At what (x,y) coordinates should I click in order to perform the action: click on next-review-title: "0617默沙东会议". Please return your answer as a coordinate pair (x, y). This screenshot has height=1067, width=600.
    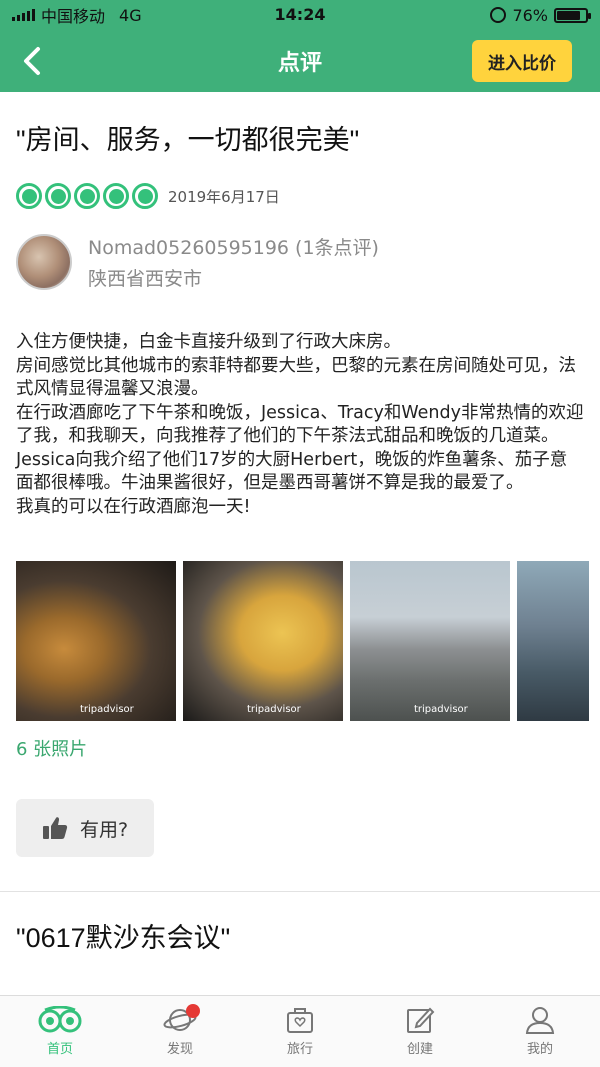
    Looking at the image, I should click on (300, 935).